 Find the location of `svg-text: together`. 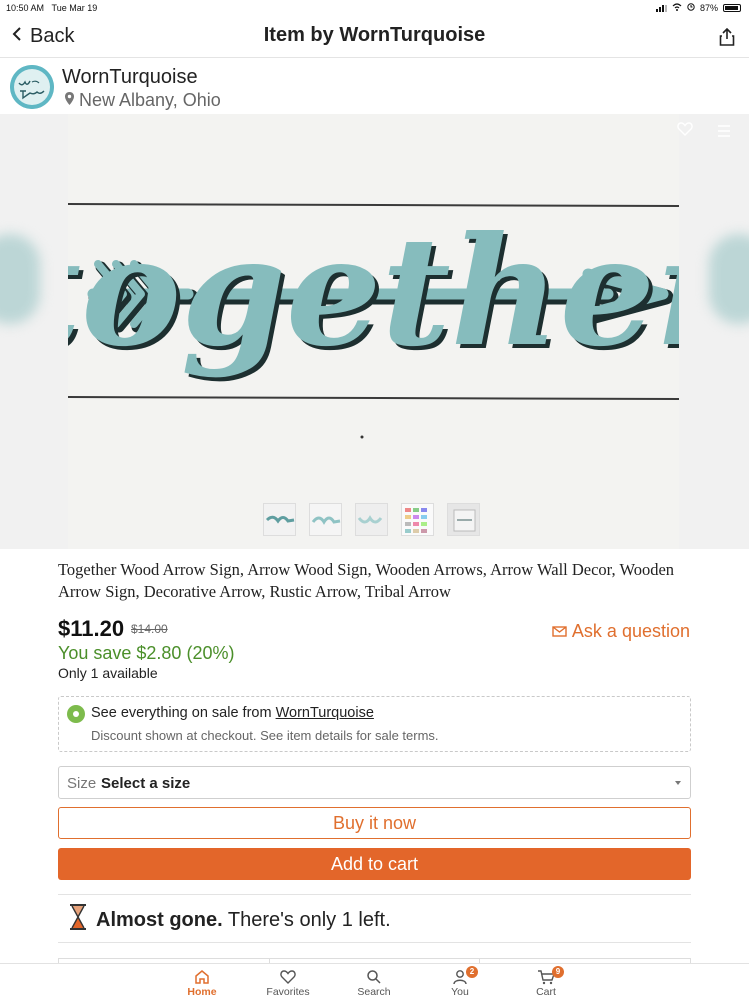

svg-text: together is located at coordinates (373, 292).